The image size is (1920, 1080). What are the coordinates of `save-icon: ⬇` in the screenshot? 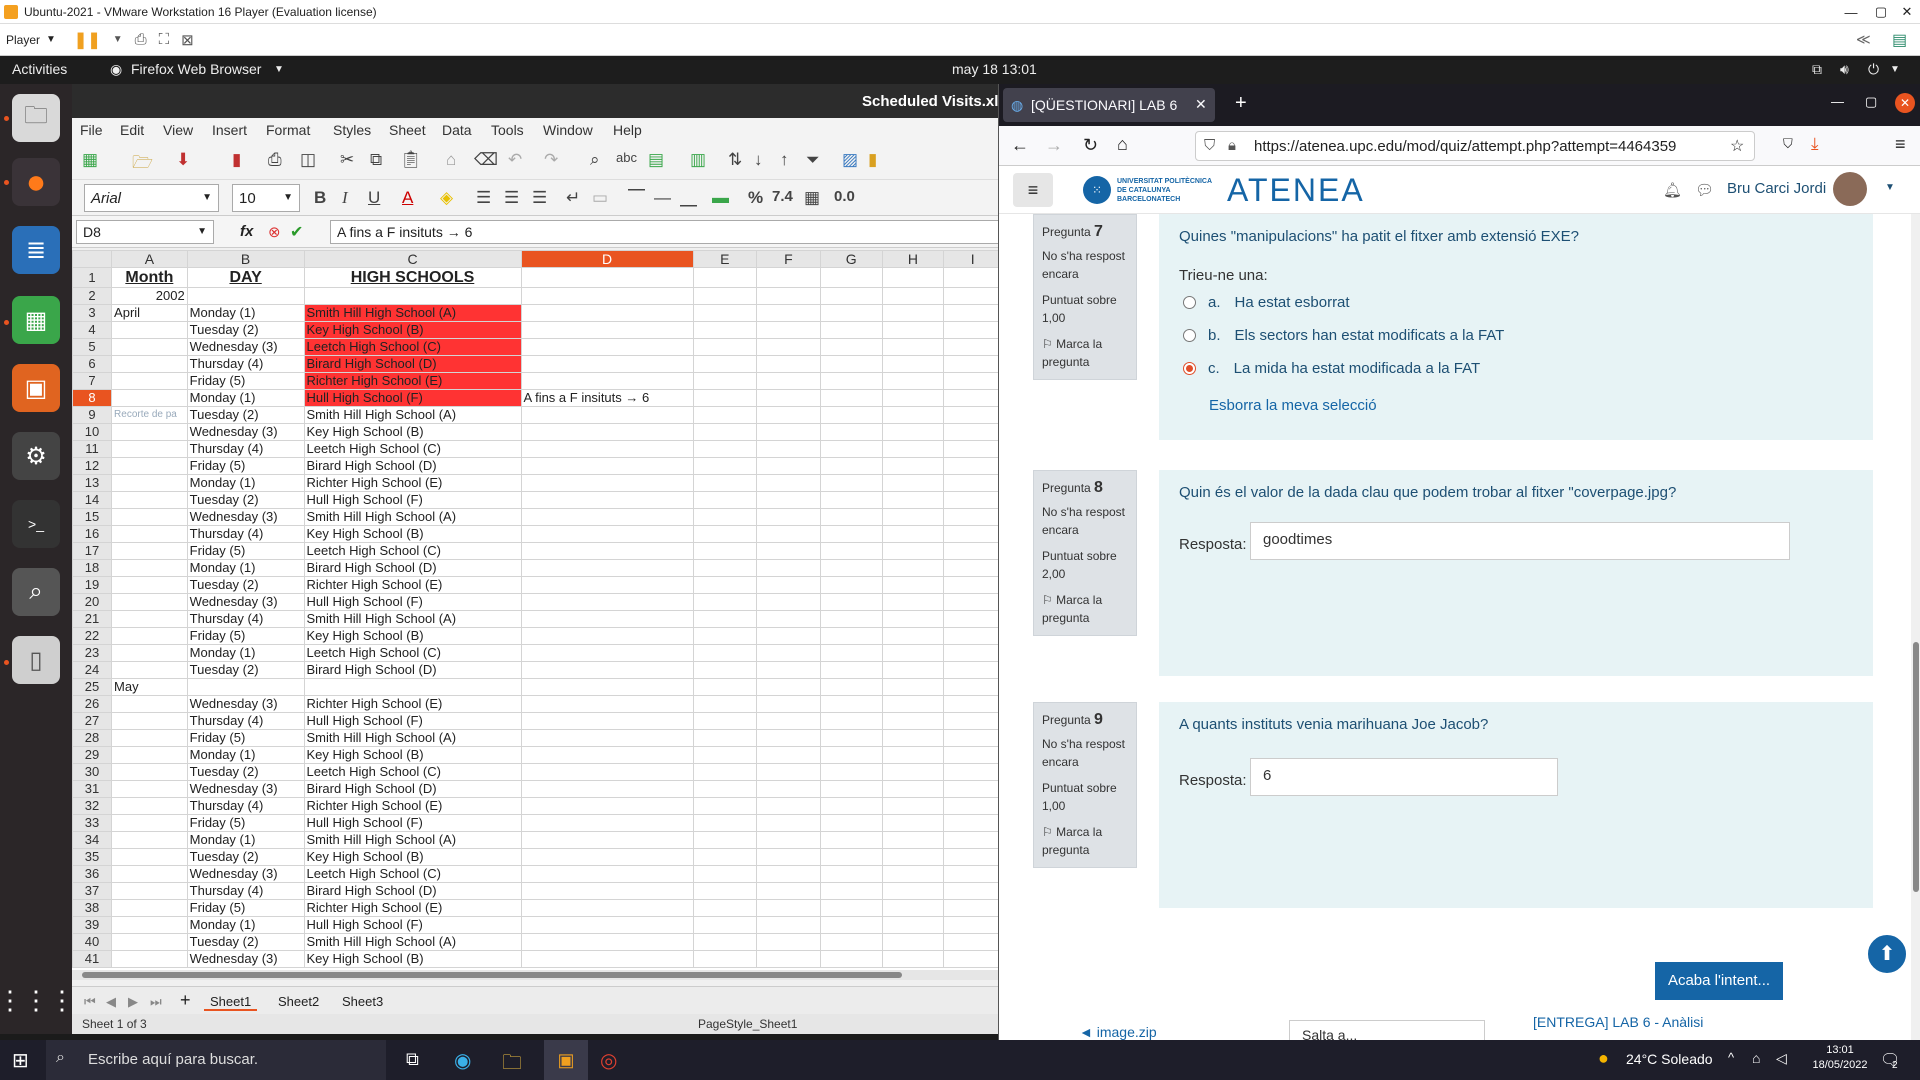 It's located at (183, 160).